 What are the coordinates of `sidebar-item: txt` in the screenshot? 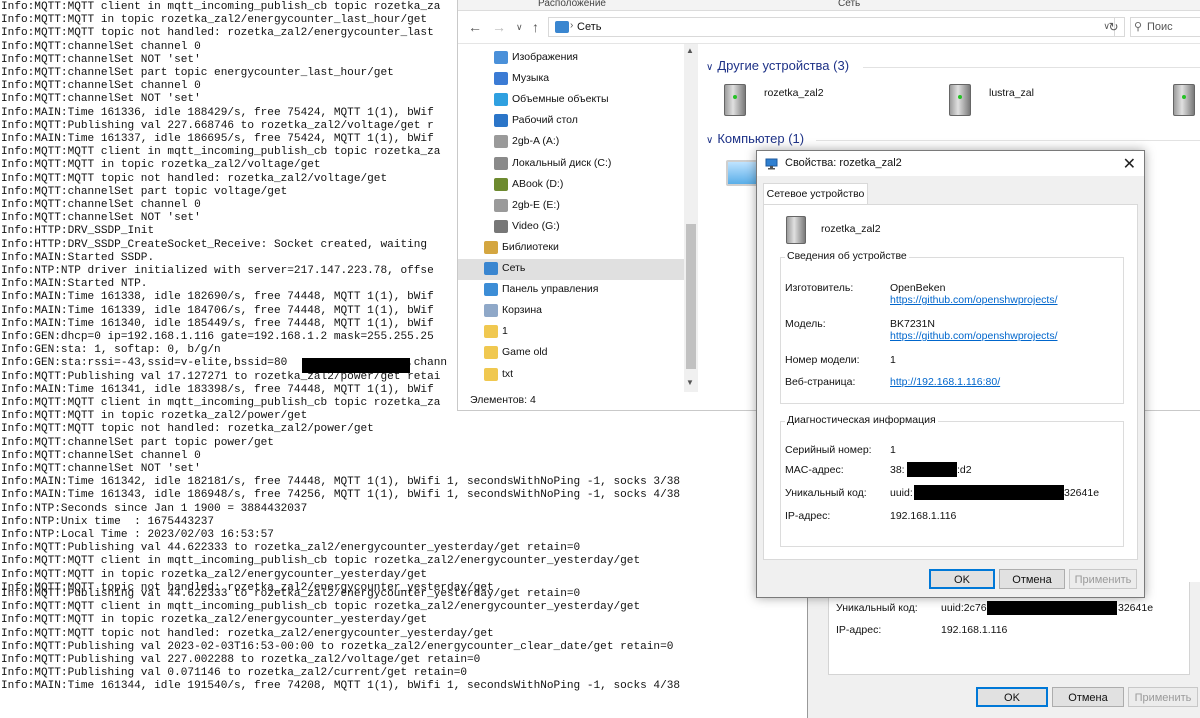 It's located at (571, 375).